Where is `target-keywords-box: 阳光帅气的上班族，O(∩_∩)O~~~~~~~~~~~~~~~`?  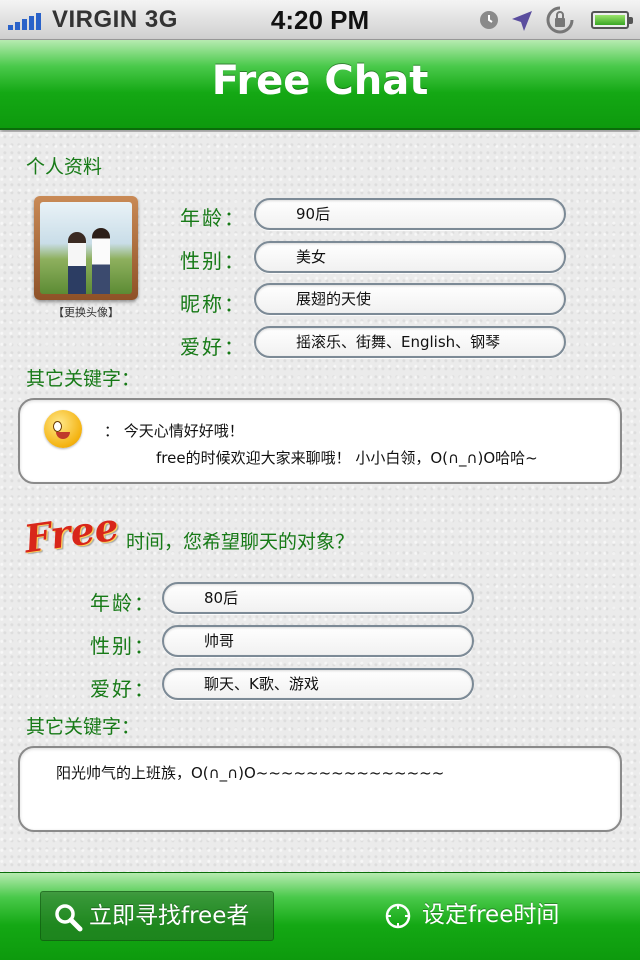 target-keywords-box: 阳光帅气的上班族，O(∩_∩)O~~~~~~~~~~~~~~~ is located at coordinates (320, 789).